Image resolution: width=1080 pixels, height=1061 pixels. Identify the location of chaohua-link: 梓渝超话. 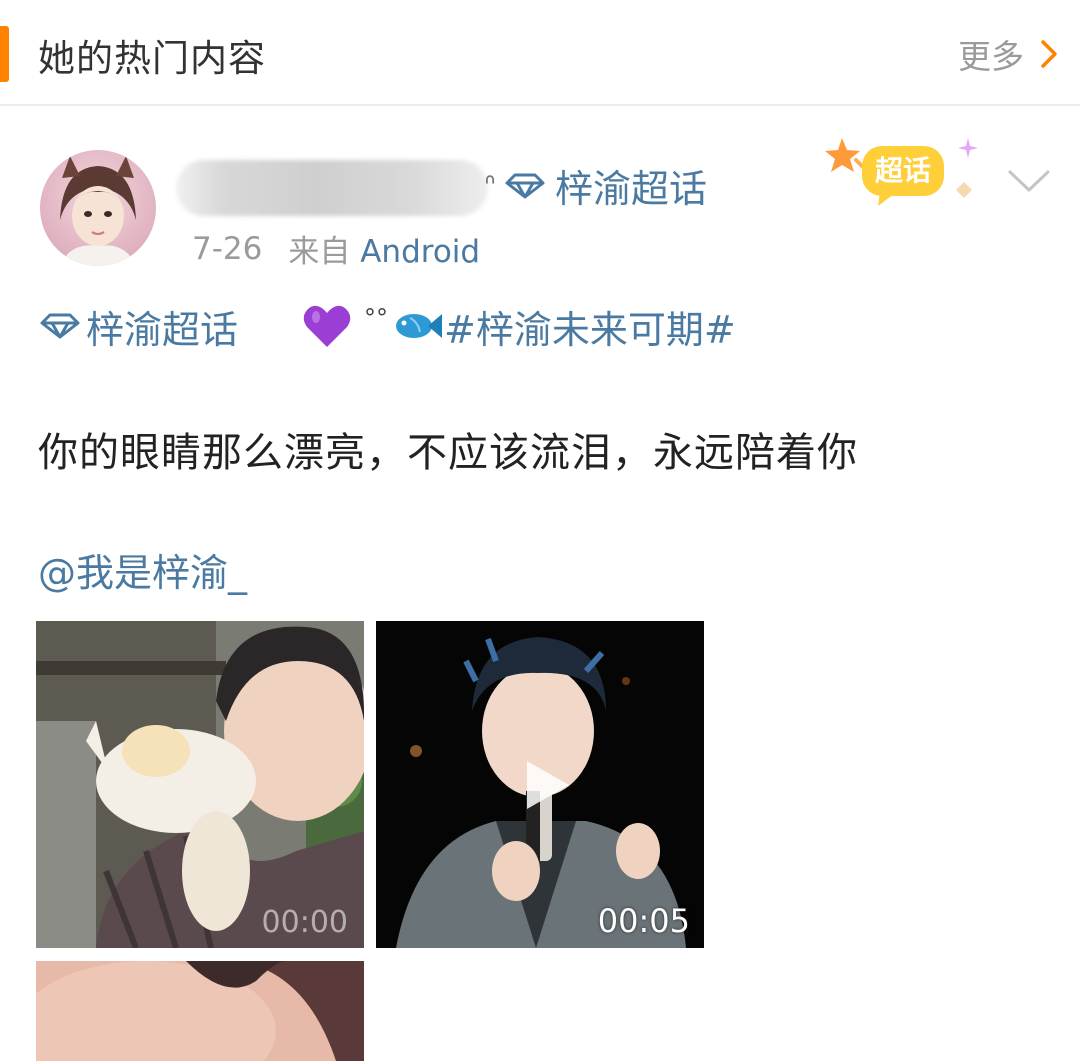
(606, 185).